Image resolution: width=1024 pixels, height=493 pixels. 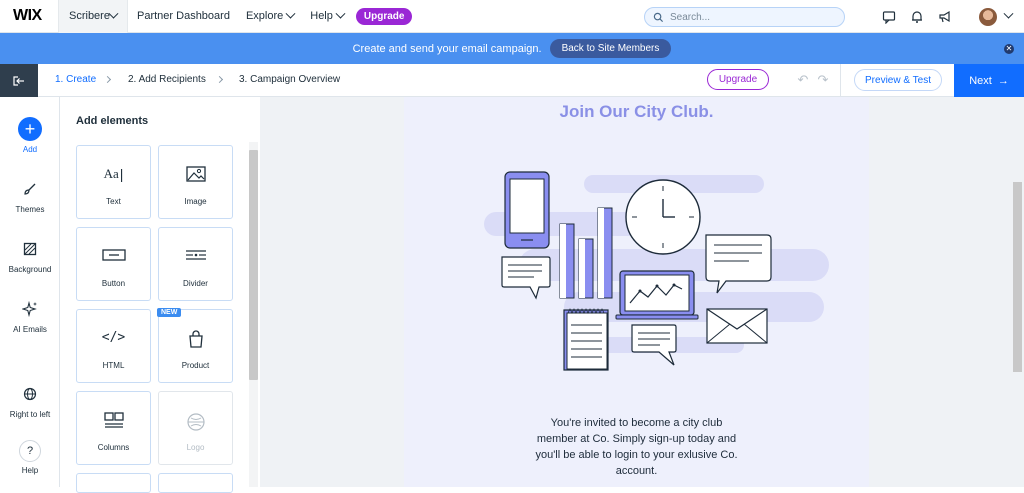 I want to click on rail-help: ? Help, so click(x=30, y=457).